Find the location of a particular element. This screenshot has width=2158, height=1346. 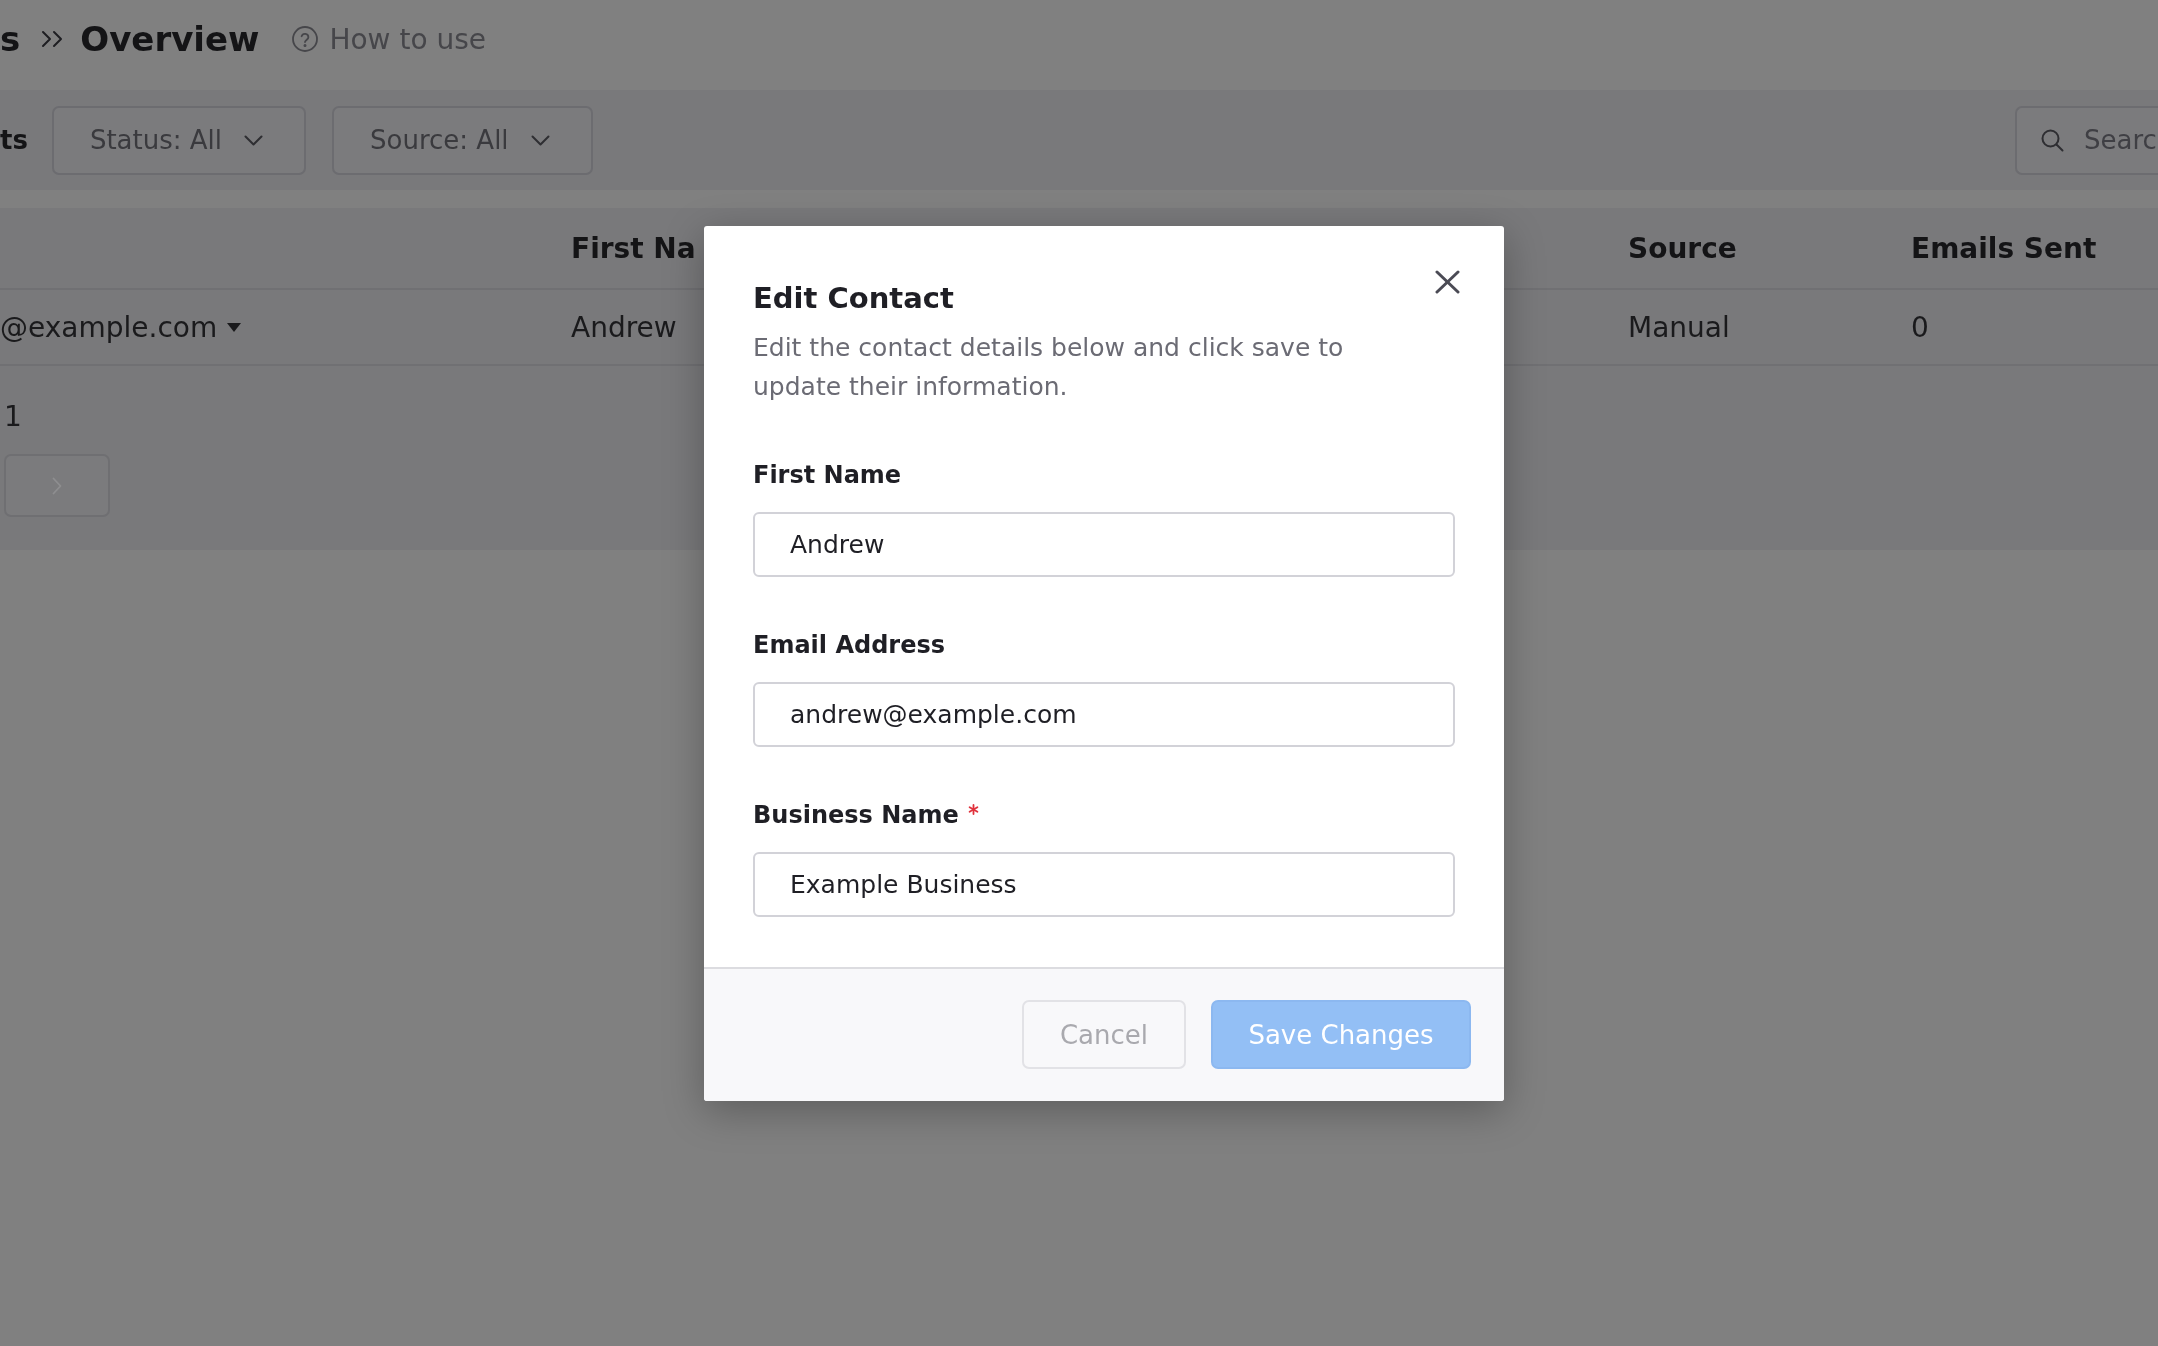

search-field: Searc is located at coordinates (2086, 140).